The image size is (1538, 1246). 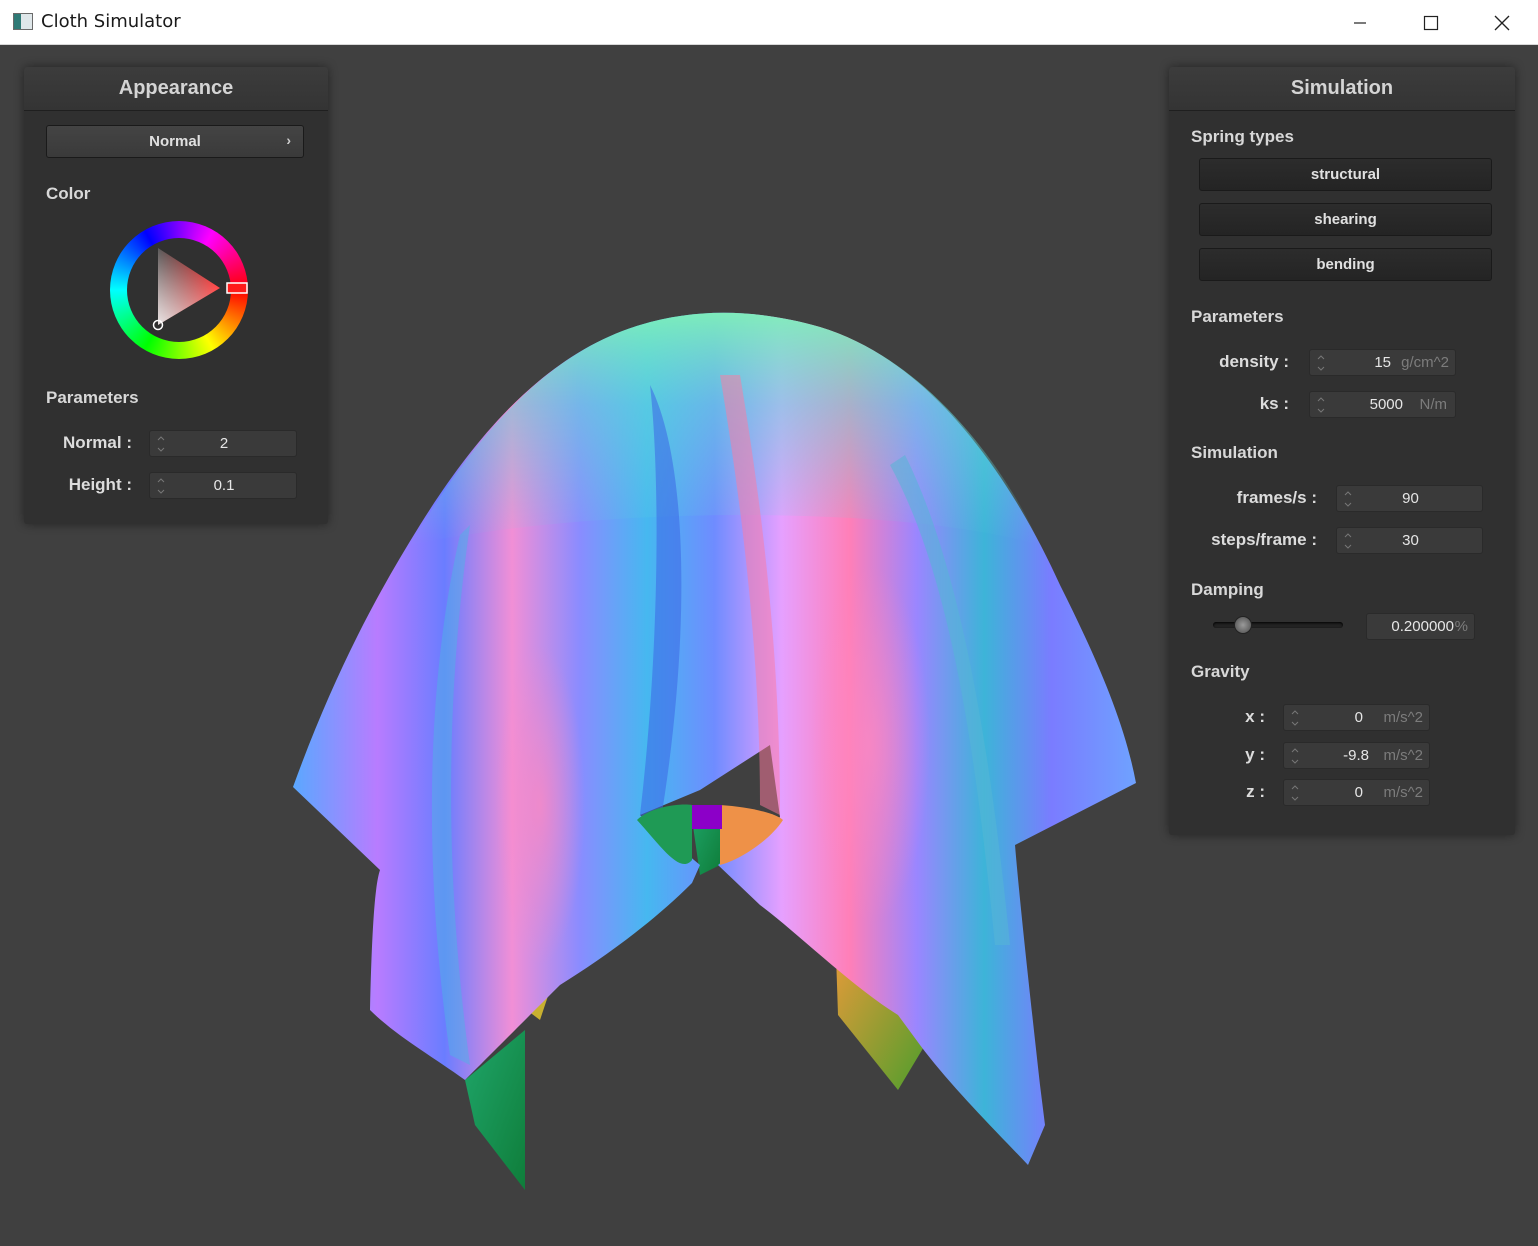 What do you see at coordinates (237, 288) in the screenshot?
I see `hue-selector-handle` at bounding box center [237, 288].